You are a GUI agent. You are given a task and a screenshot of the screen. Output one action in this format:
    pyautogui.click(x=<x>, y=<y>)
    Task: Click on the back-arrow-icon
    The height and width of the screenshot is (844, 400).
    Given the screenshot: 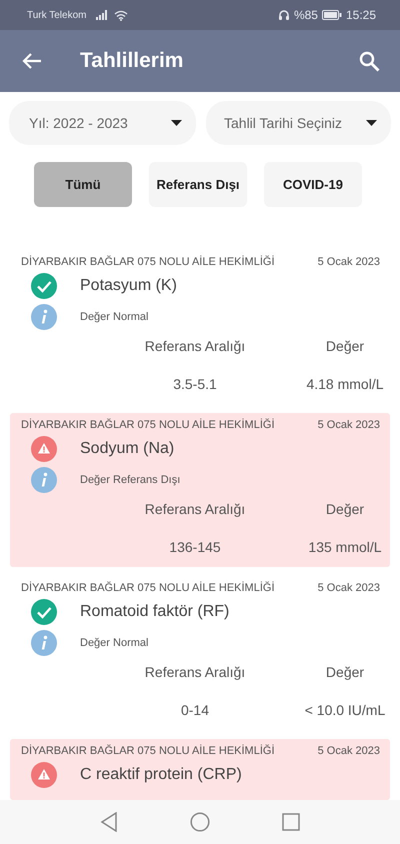 What is the action you would take?
    pyautogui.click(x=32, y=61)
    